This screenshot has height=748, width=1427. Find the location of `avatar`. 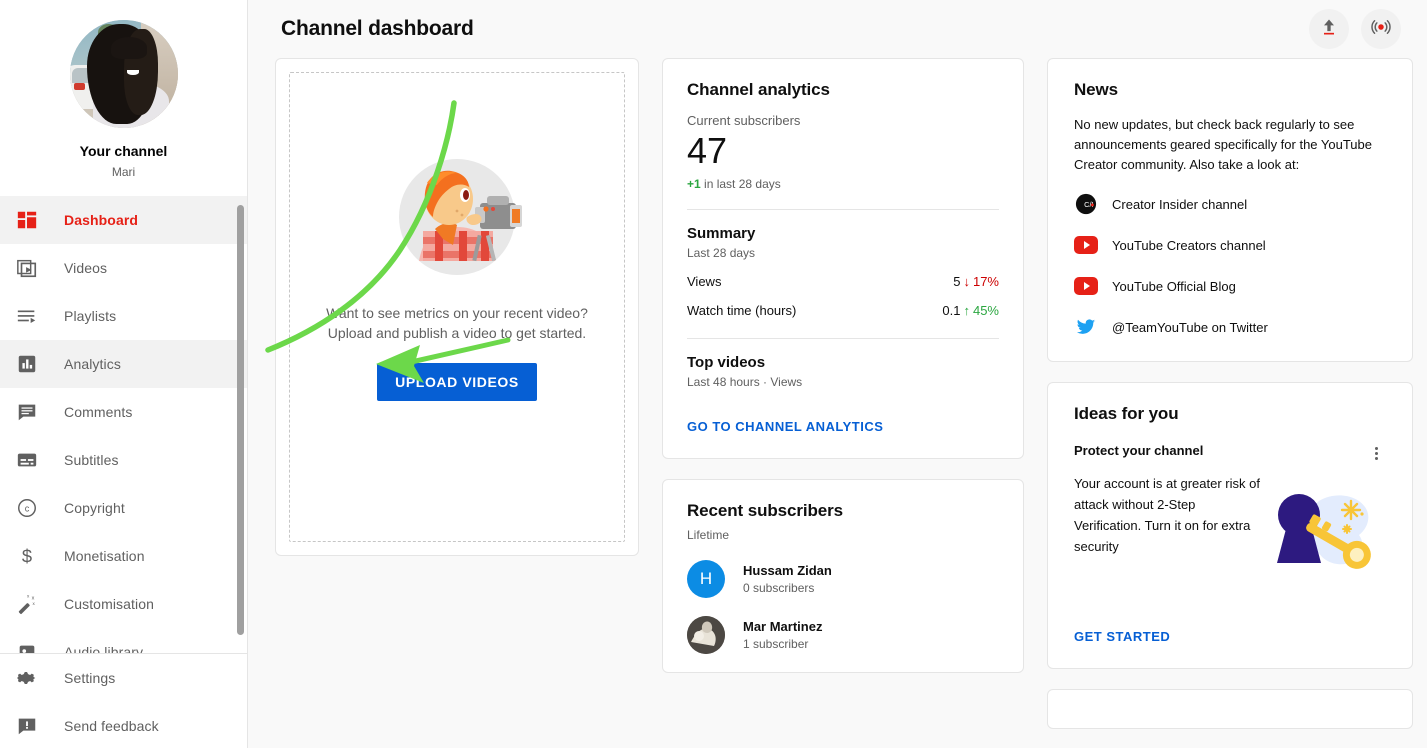

avatar is located at coordinates (706, 635).